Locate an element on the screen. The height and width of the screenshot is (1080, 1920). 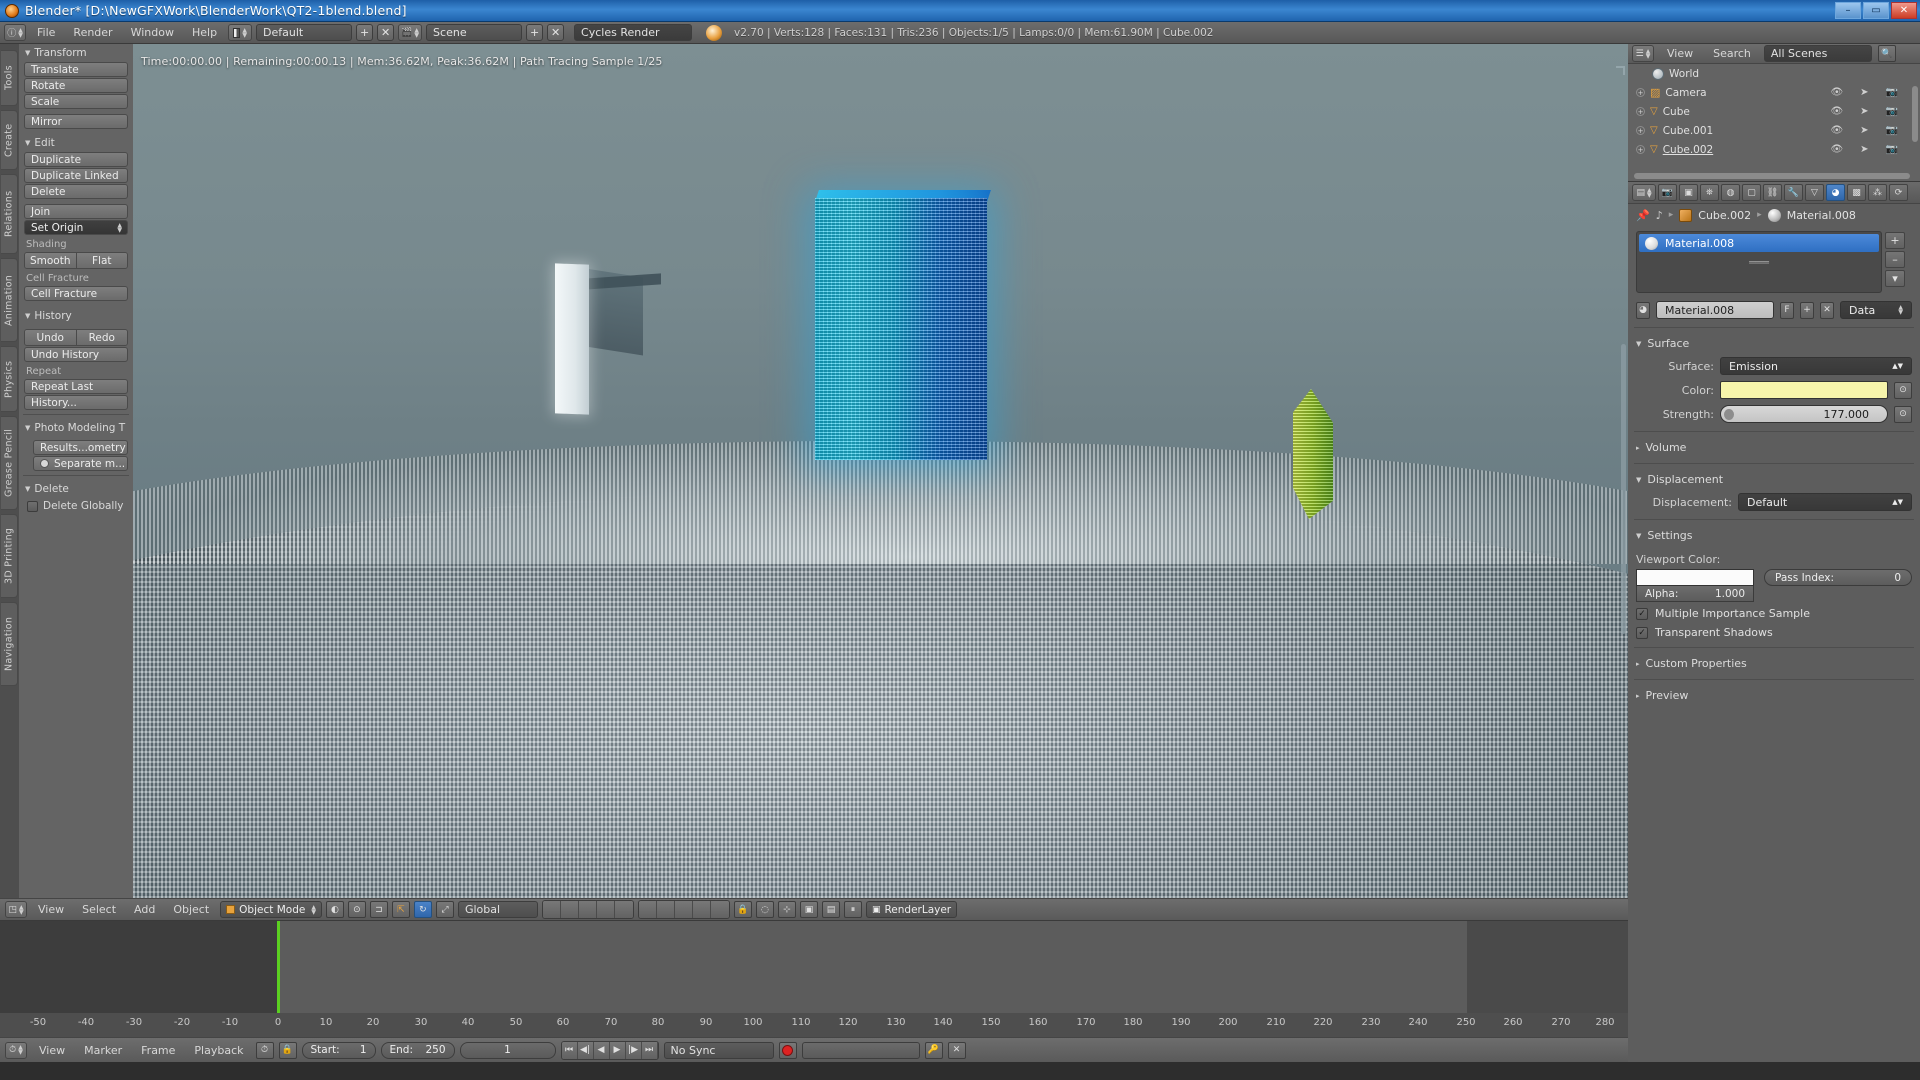
material-slot-buttons: + – ▾ is located at coordinates (1896, 260).